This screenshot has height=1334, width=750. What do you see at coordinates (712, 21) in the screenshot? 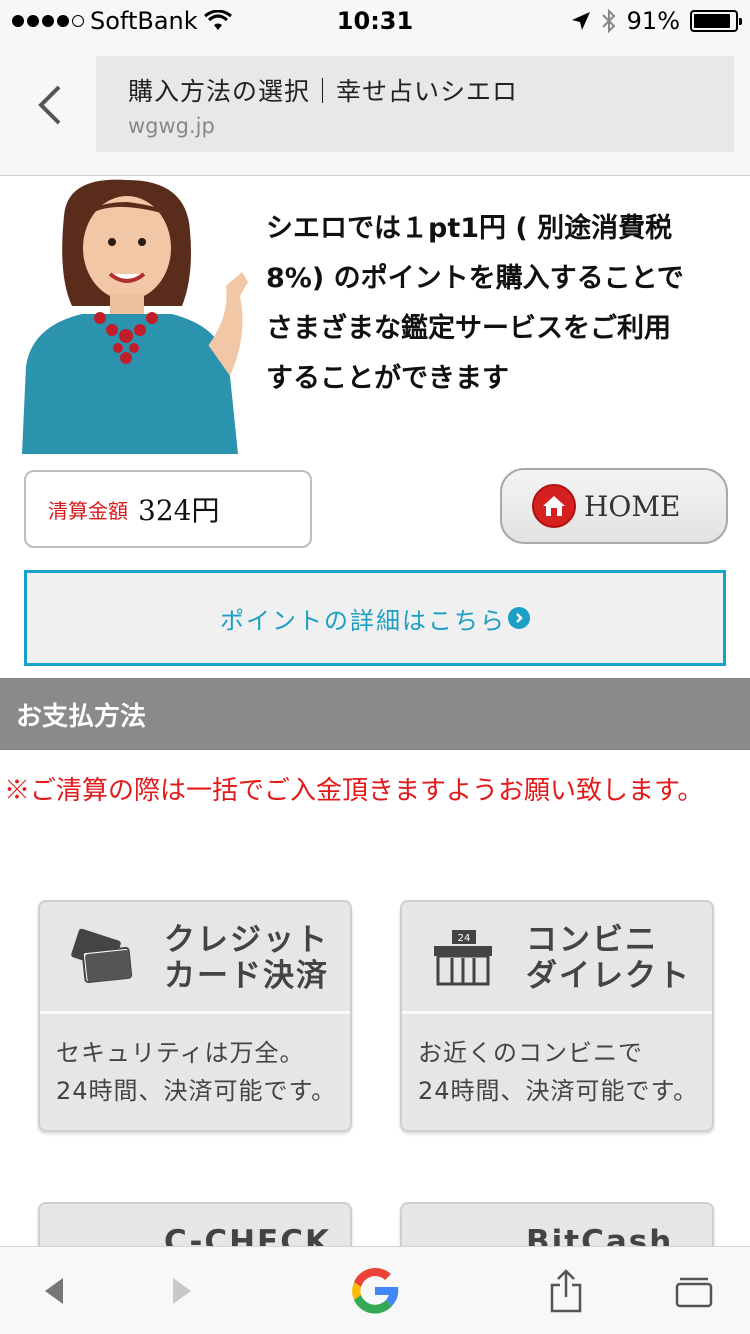
I see `battery-level` at bounding box center [712, 21].